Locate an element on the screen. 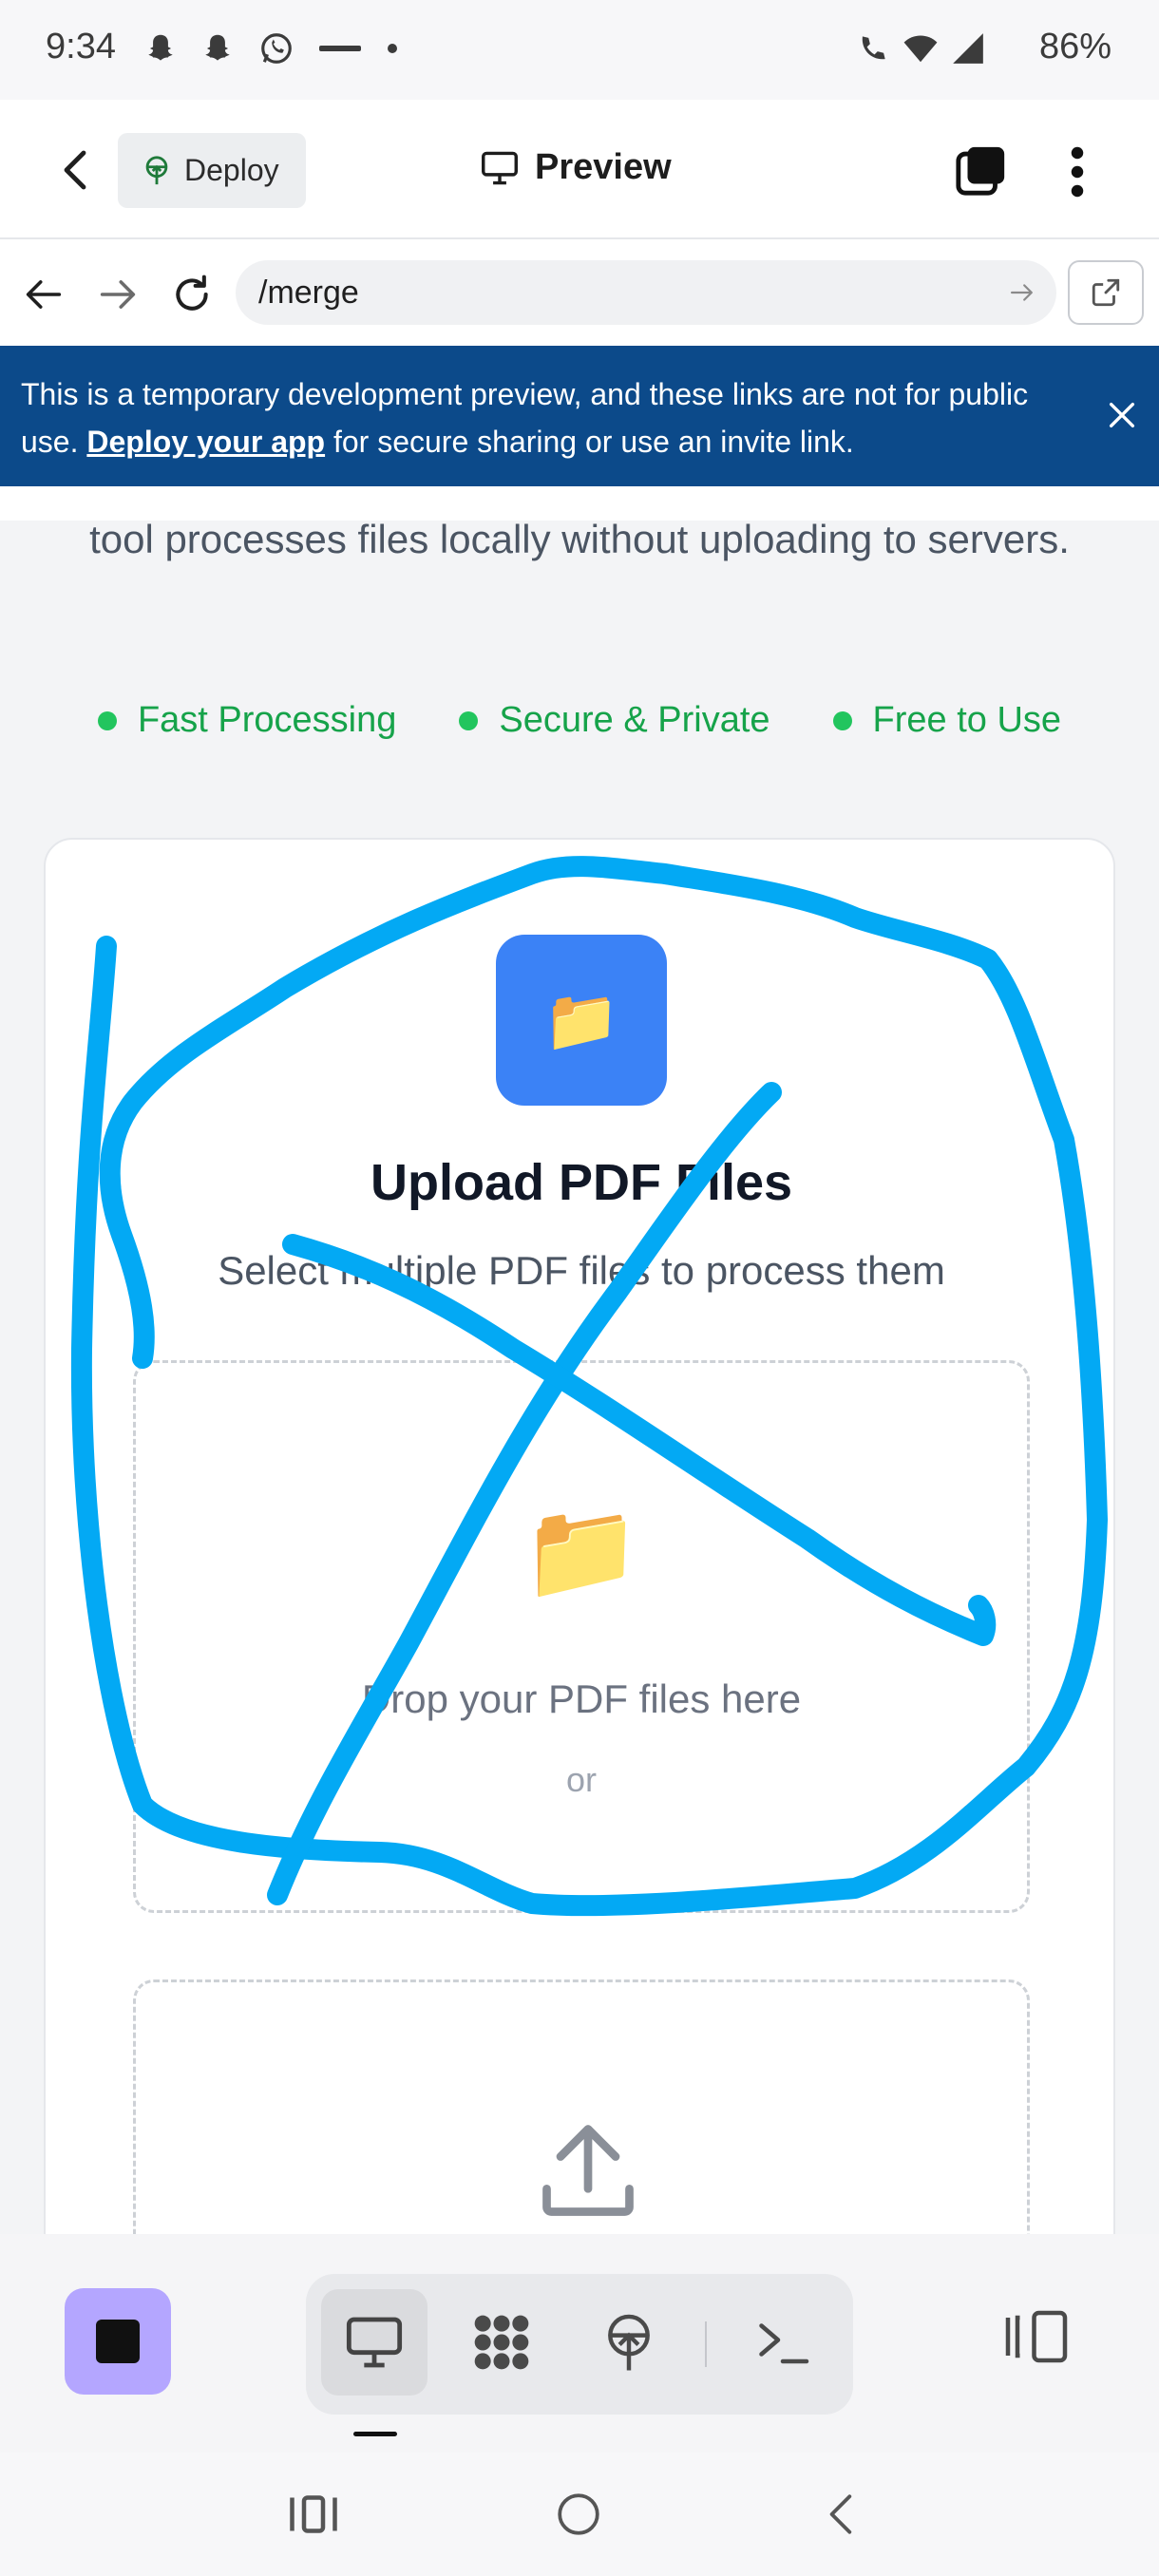 This screenshot has width=1159, height=2576. whatsapp-notification-icon is located at coordinates (276, 48).